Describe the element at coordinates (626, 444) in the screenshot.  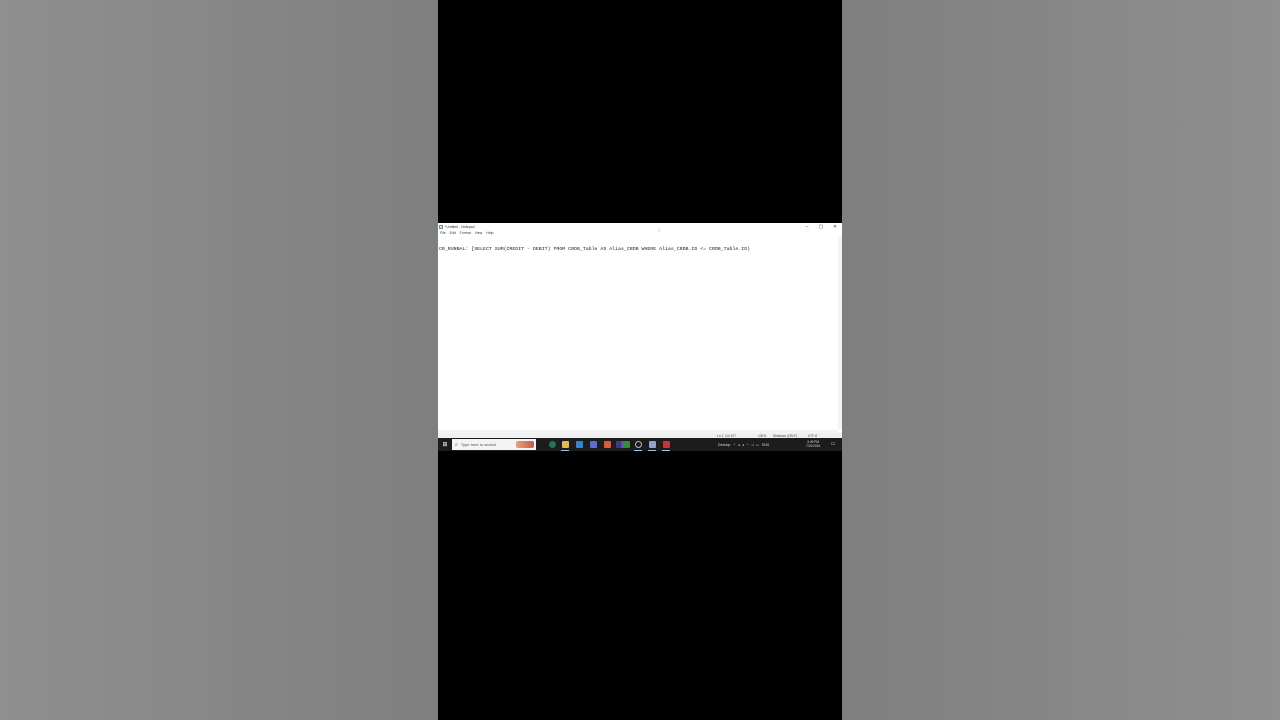
I see `spreadsheet-icon` at that location.